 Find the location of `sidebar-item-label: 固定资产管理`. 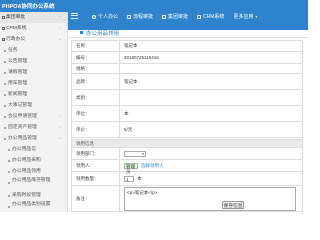

sidebar-item-label: 固定资产管理 is located at coordinates (22, 127).